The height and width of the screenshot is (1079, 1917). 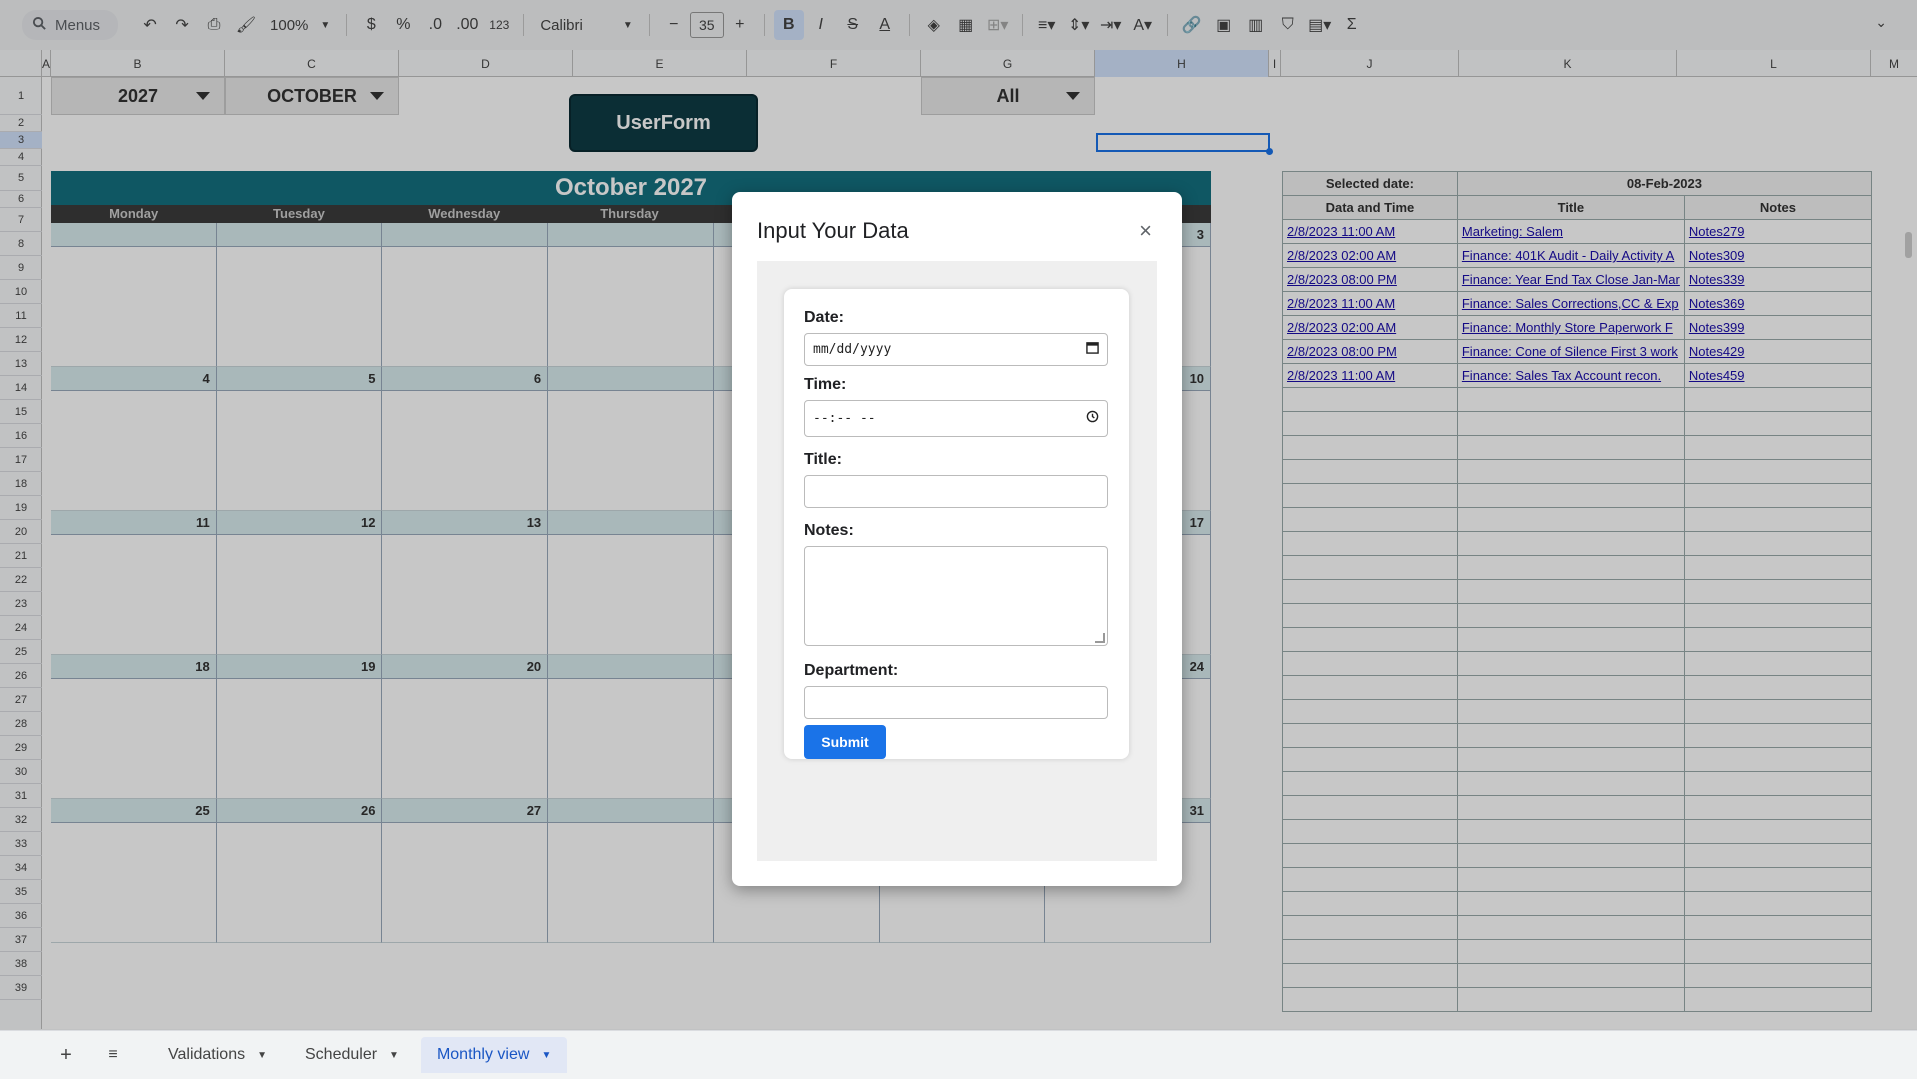 What do you see at coordinates (956, 491) in the screenshot?
I see `title-field` at bounding box center [956, 491].